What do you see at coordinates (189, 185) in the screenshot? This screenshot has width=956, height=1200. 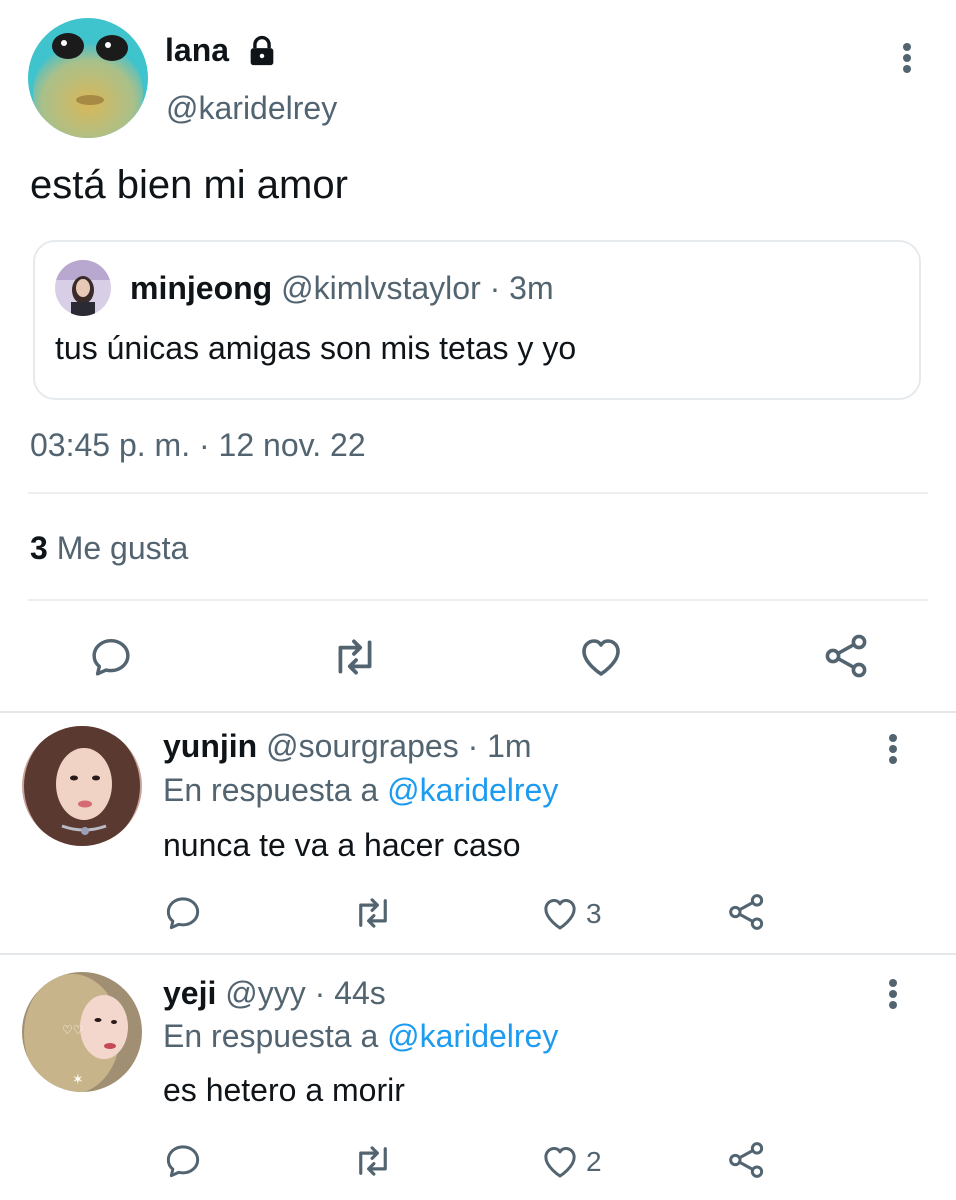 I see `tweet-text: está bien mi amor` at bounding box center [189, 185].